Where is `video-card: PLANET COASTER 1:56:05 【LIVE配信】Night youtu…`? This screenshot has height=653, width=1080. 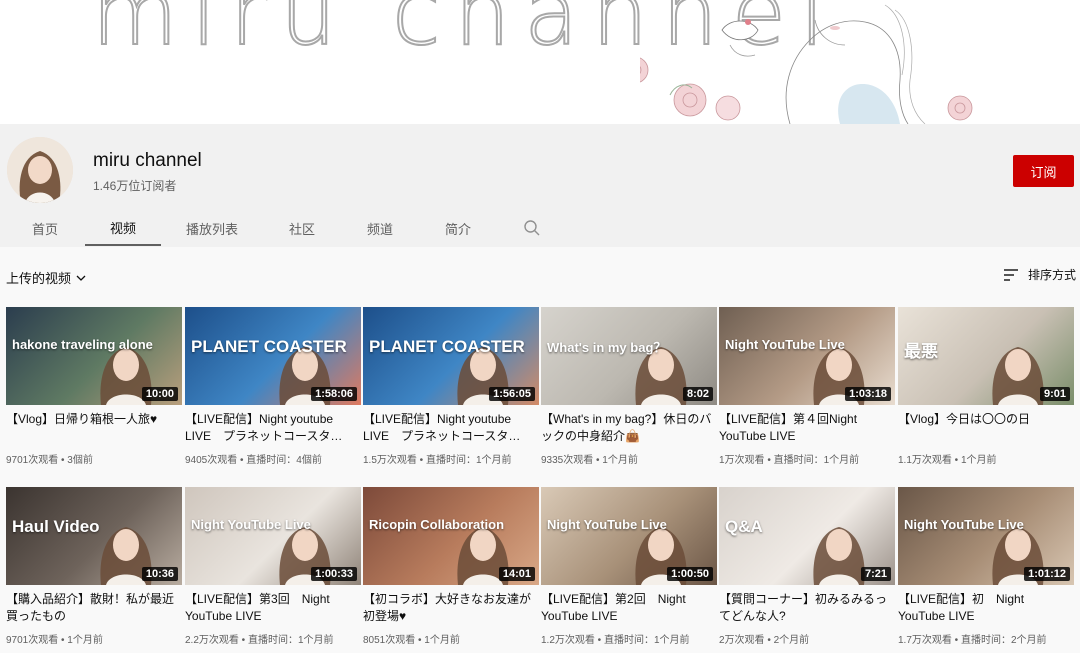
video-card: PLANET COASTER 1:56:05 【LIVE配信】Night youtu… is located at coordinates (451, 386).